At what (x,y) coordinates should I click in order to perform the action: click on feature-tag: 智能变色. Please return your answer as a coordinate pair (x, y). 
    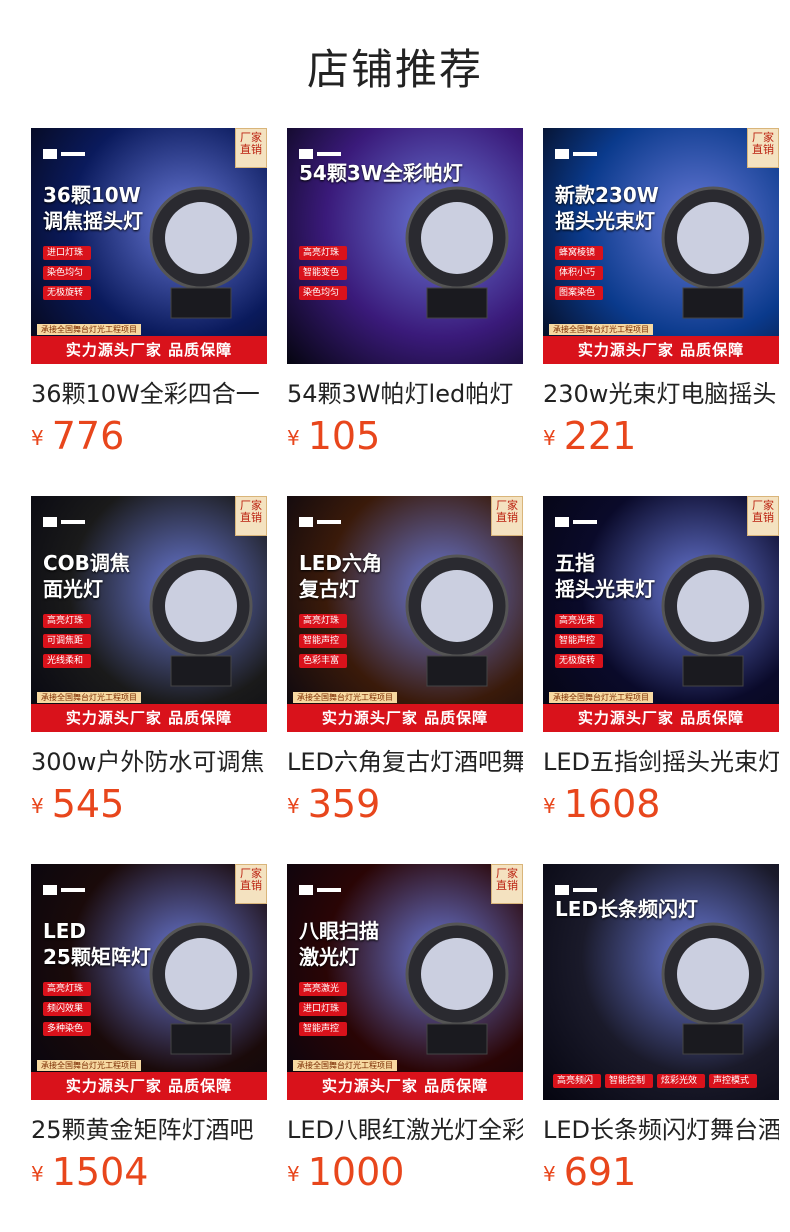
    Looking at the image, I should click on (323, 273).